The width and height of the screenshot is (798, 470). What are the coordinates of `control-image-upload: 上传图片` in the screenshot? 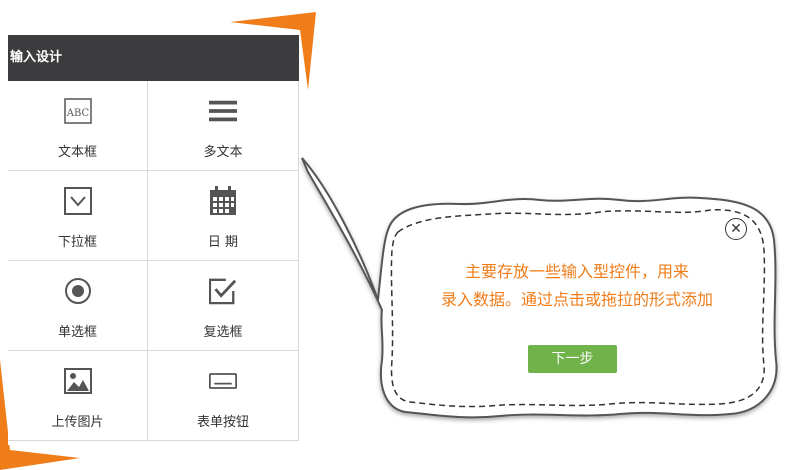 It's located at (78, 396).